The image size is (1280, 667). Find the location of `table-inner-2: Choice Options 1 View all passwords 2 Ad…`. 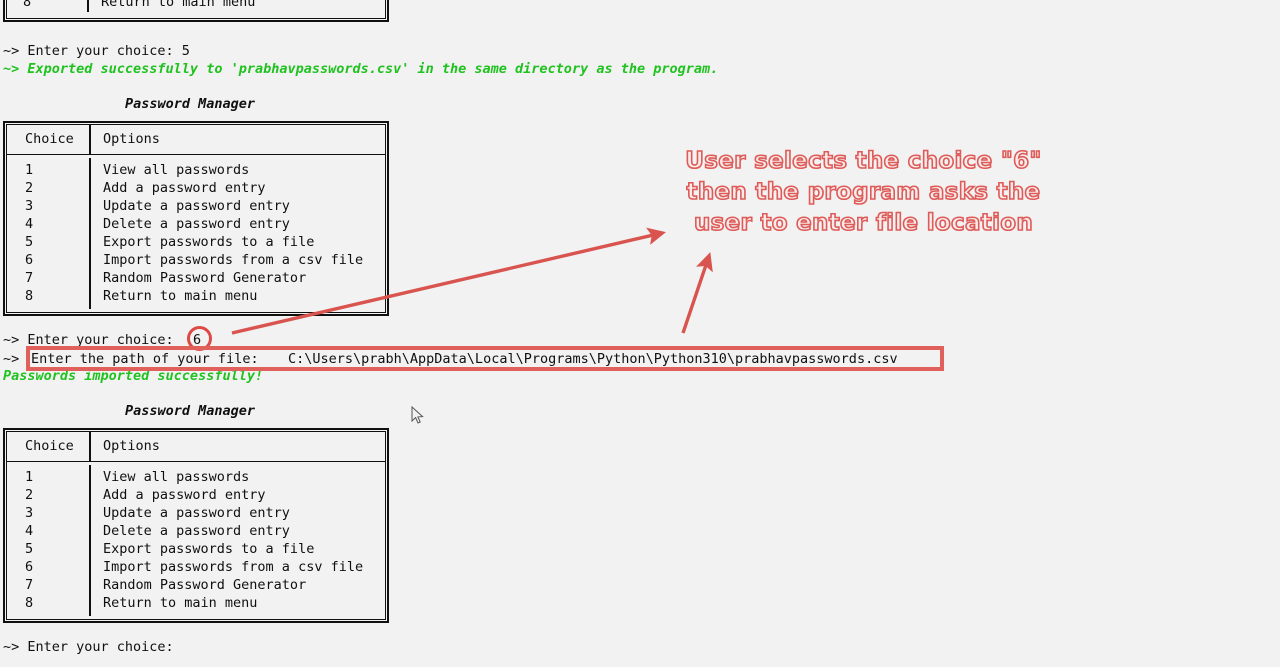

table-inner-2: Choice Options 1 View all passwords 2 Ad… is located at coordinates (196, 525).